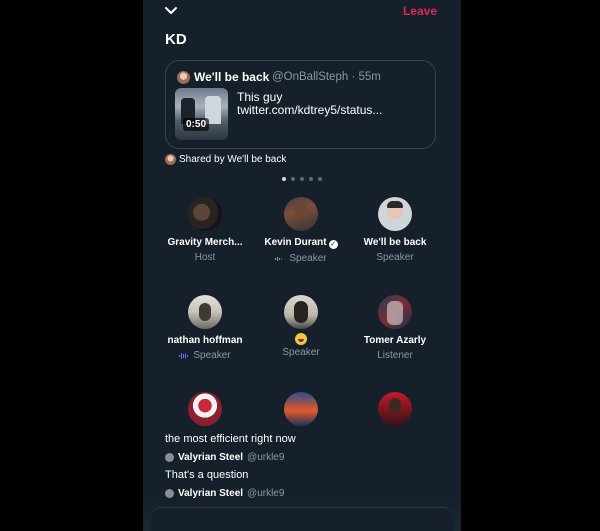 This screenshot has height=531, width=600. I want to click on role-label: Host, so click(205, 257).